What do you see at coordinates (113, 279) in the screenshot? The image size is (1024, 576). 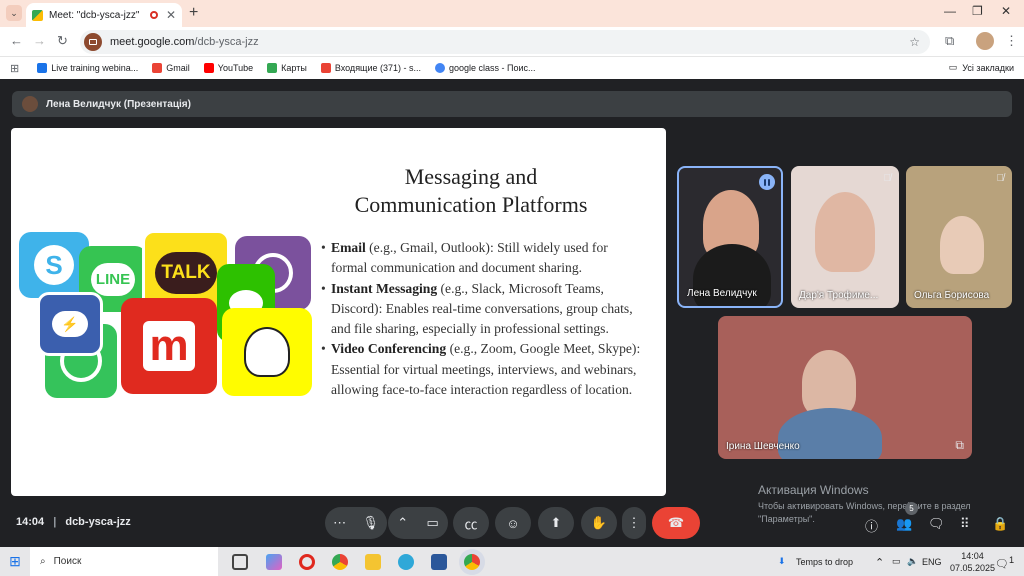 I see `line-logo-text: LINE` at bounding box center [113, 279].